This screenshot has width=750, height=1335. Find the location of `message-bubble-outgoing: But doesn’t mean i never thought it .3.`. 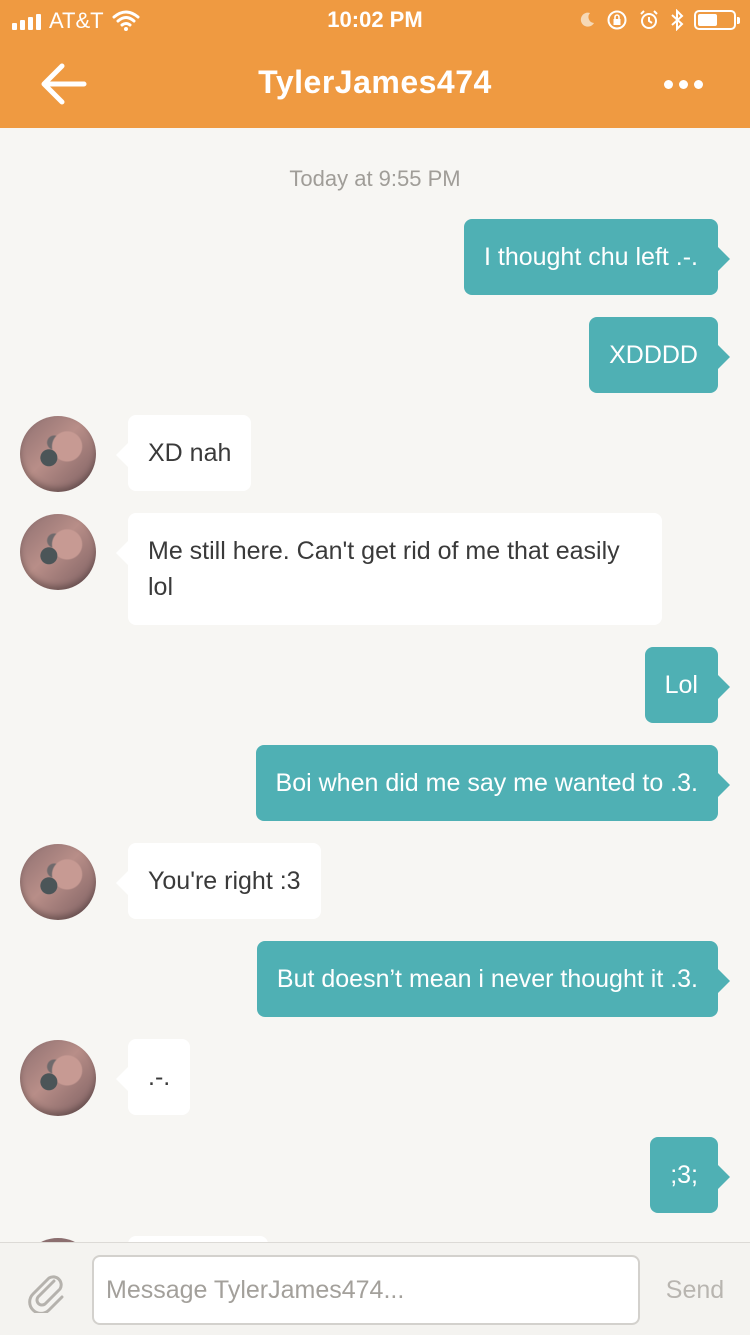

message-bubble-outgoing: But doesn’t mean i never thought it .3. is located at coordinates (493, 979).